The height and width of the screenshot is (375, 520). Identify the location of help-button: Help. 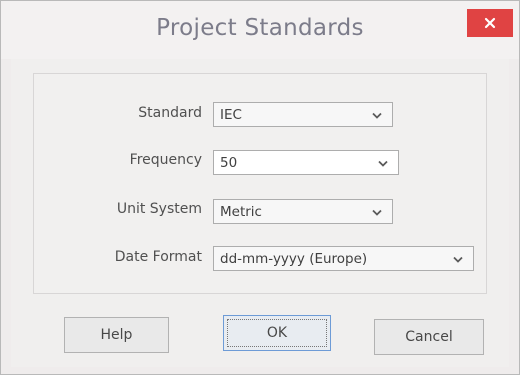
(116, 335).